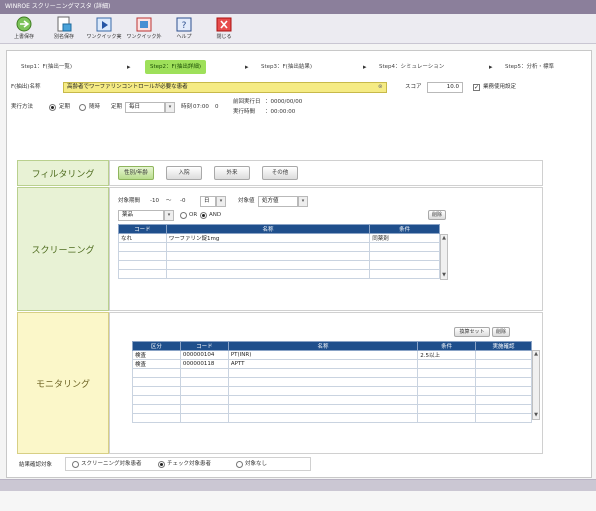 The width and height of the screenshot is (596, 511). I want to click on step-3: Step3：F(抽出結果), so click(286, 67).